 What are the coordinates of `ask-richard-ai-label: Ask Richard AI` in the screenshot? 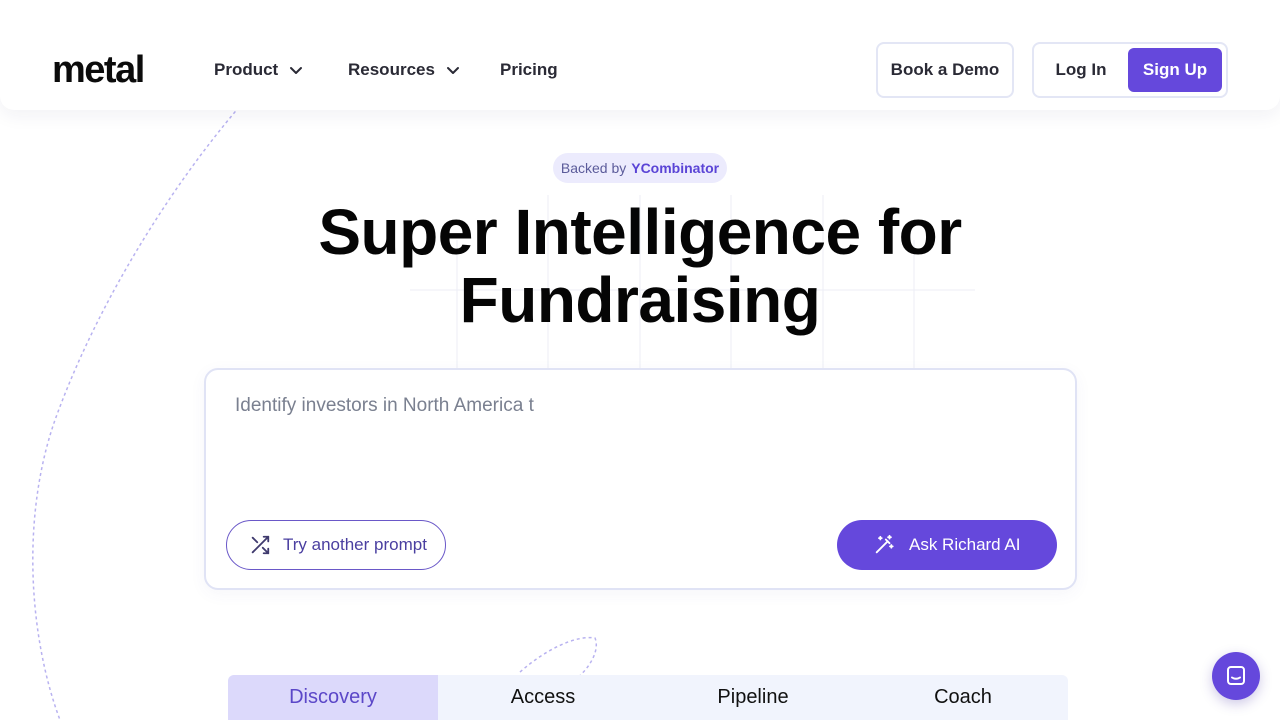 It's located at (965, 544).